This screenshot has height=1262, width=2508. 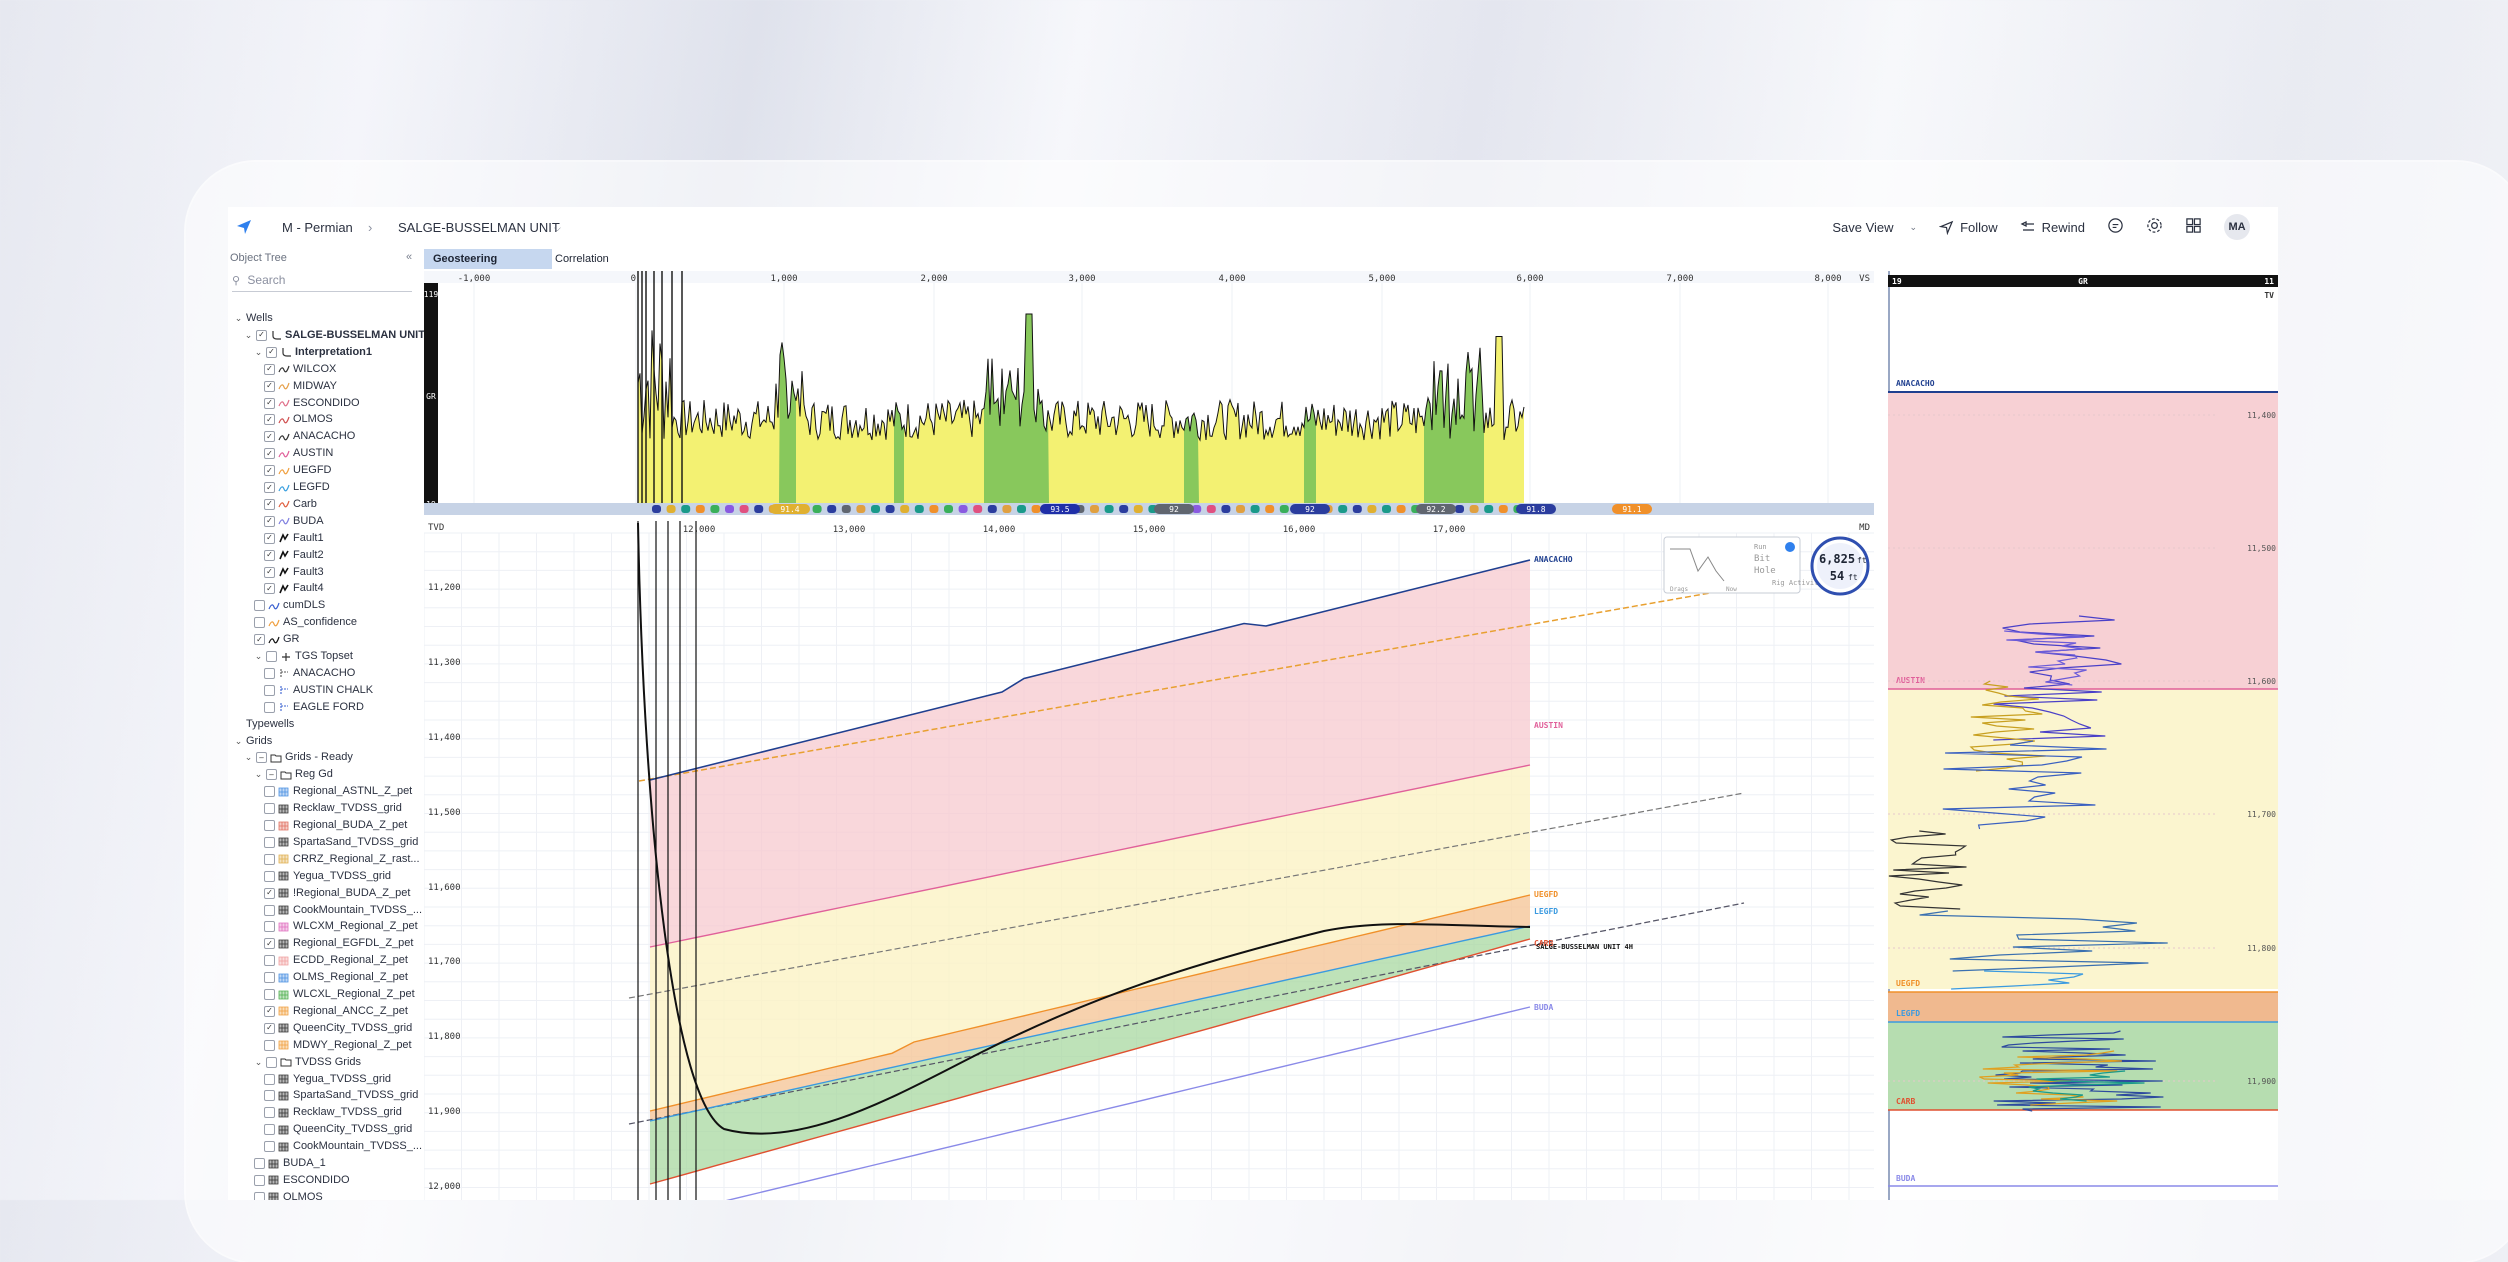 I want to click on tree-item: AUSTIN, so click(x=298, y=453).